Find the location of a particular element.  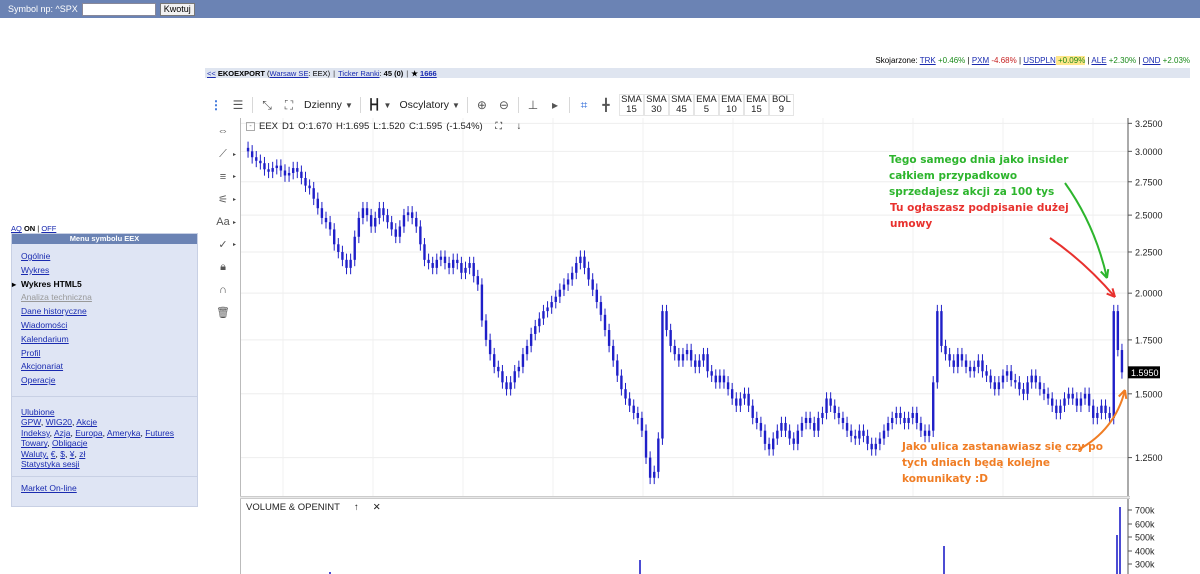

arrow-up-icon: ↑ is located at coordinates (356, 507).